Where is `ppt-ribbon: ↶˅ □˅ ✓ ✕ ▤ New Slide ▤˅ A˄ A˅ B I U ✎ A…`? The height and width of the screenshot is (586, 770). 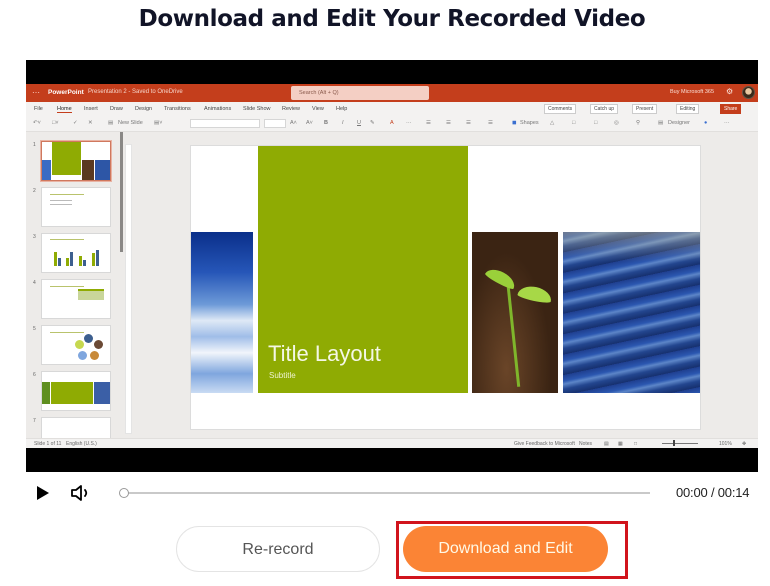 ppt-ribbon: ↶˅ □˅ ✓ ✕ ▤ New Slide ▤˅ A˄ A˅ B I U ✎ A… is located at coordinates (392, 124).